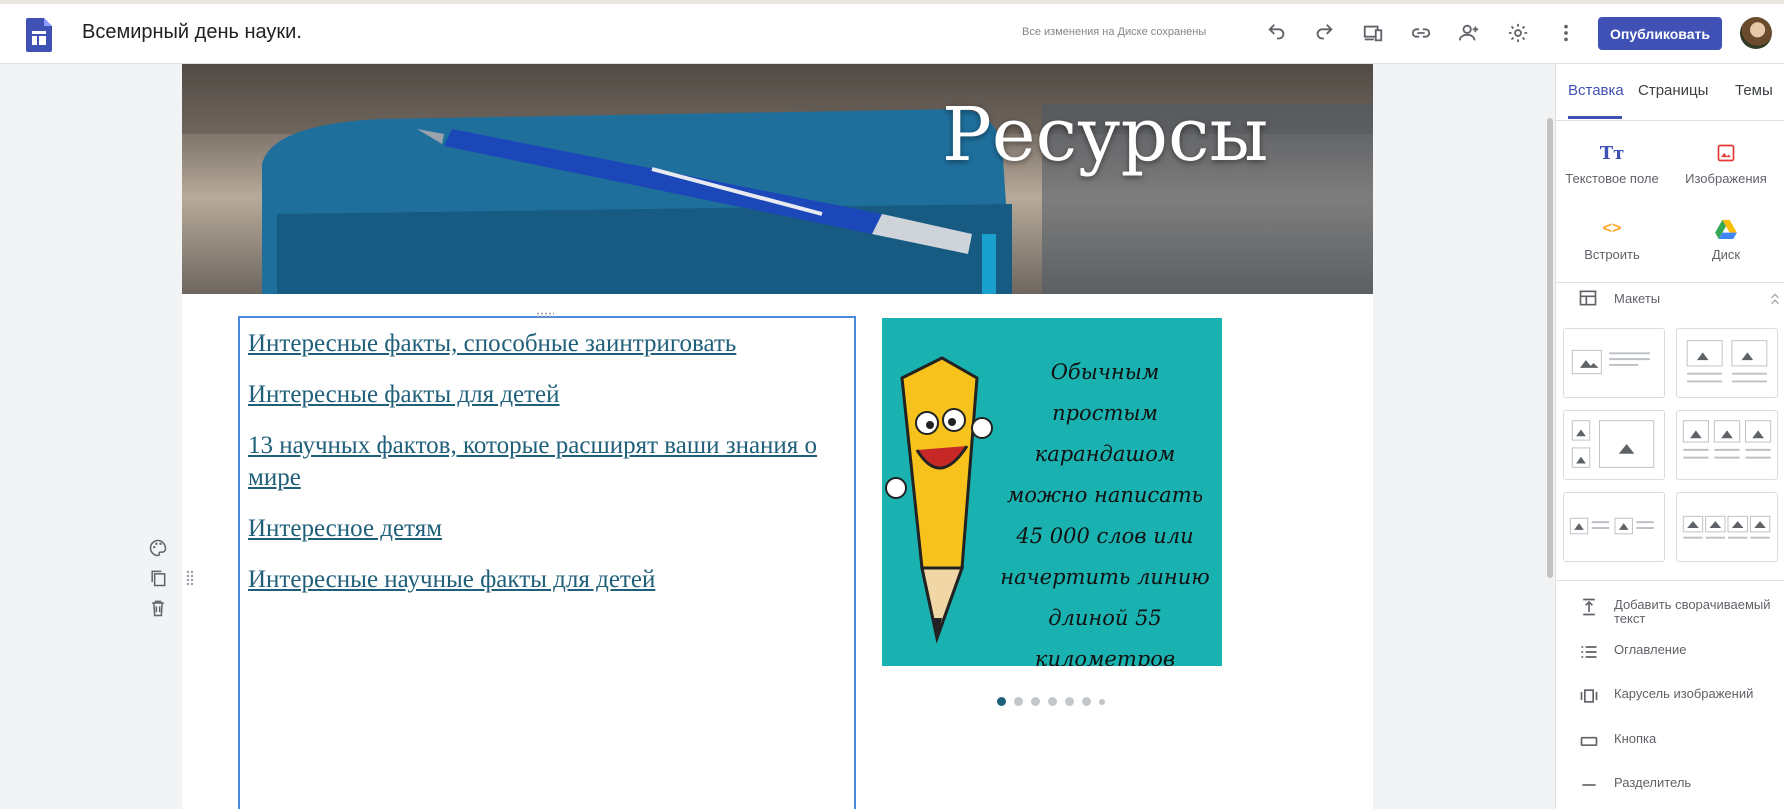  Describe the element at coordinates (39, 35) in the screenshot. I see `google-sites-logo-icon` at that location.